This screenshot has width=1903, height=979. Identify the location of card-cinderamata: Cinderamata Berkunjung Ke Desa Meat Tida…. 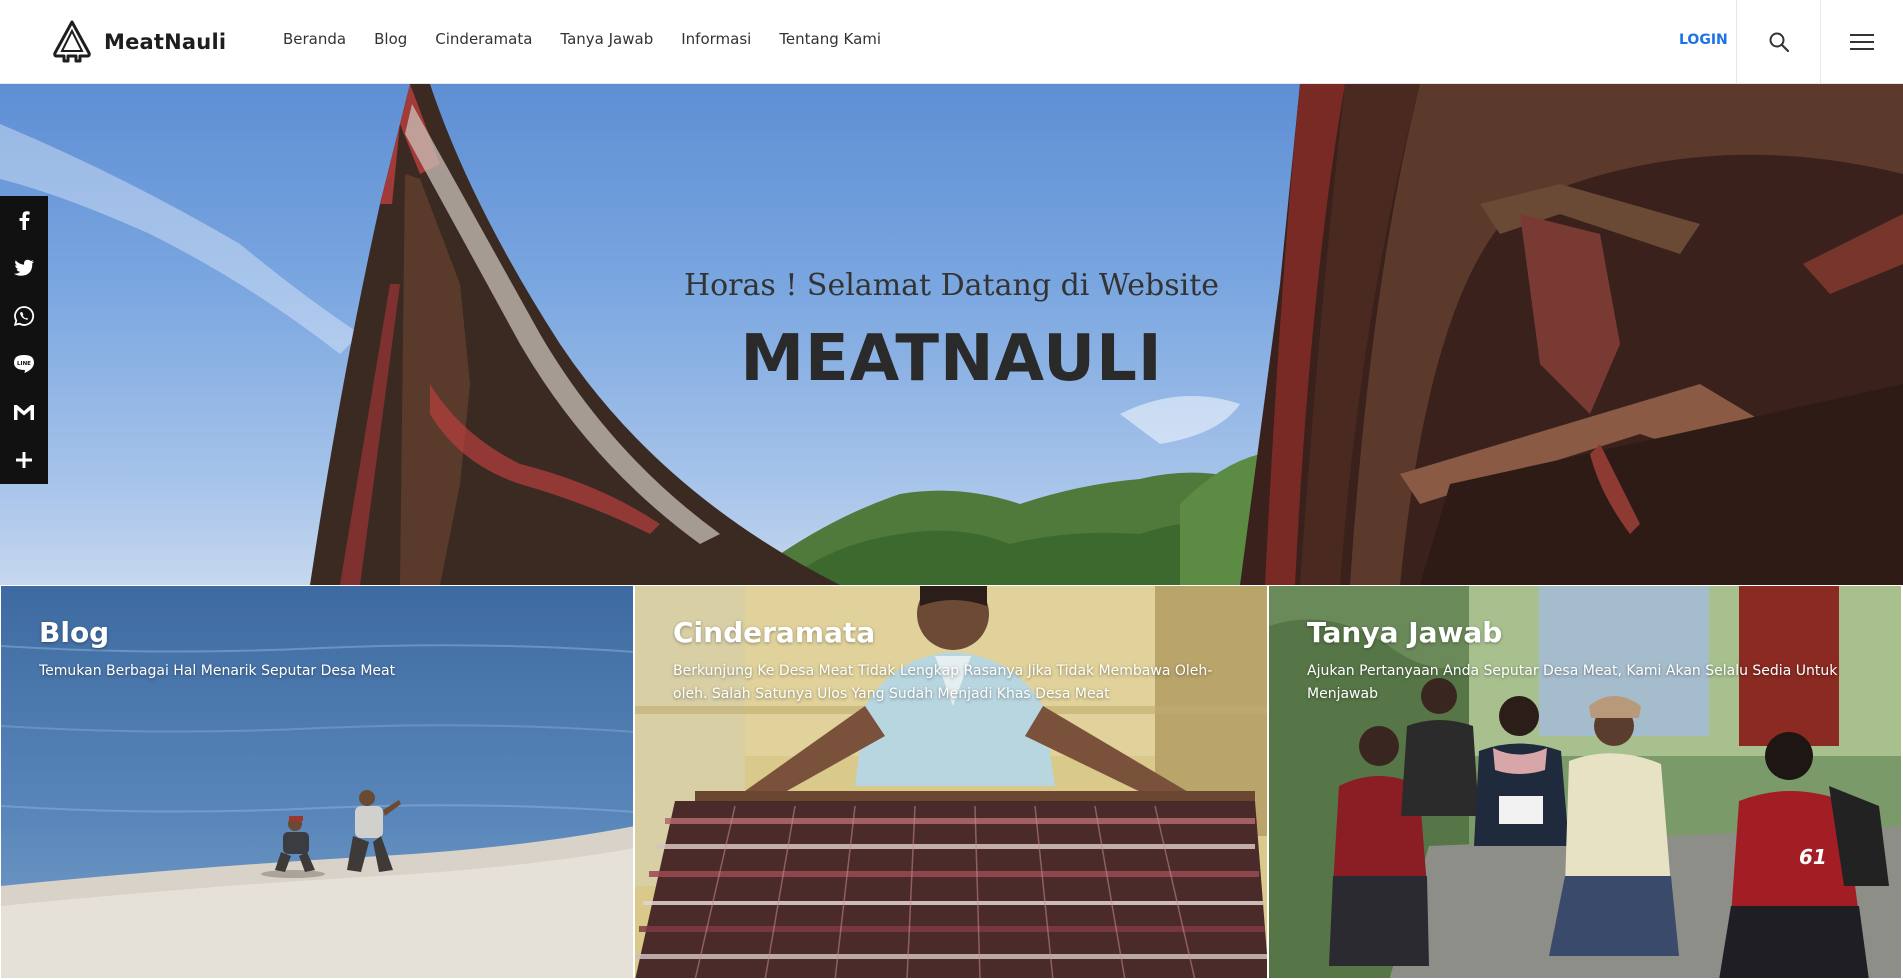
(951, 782).